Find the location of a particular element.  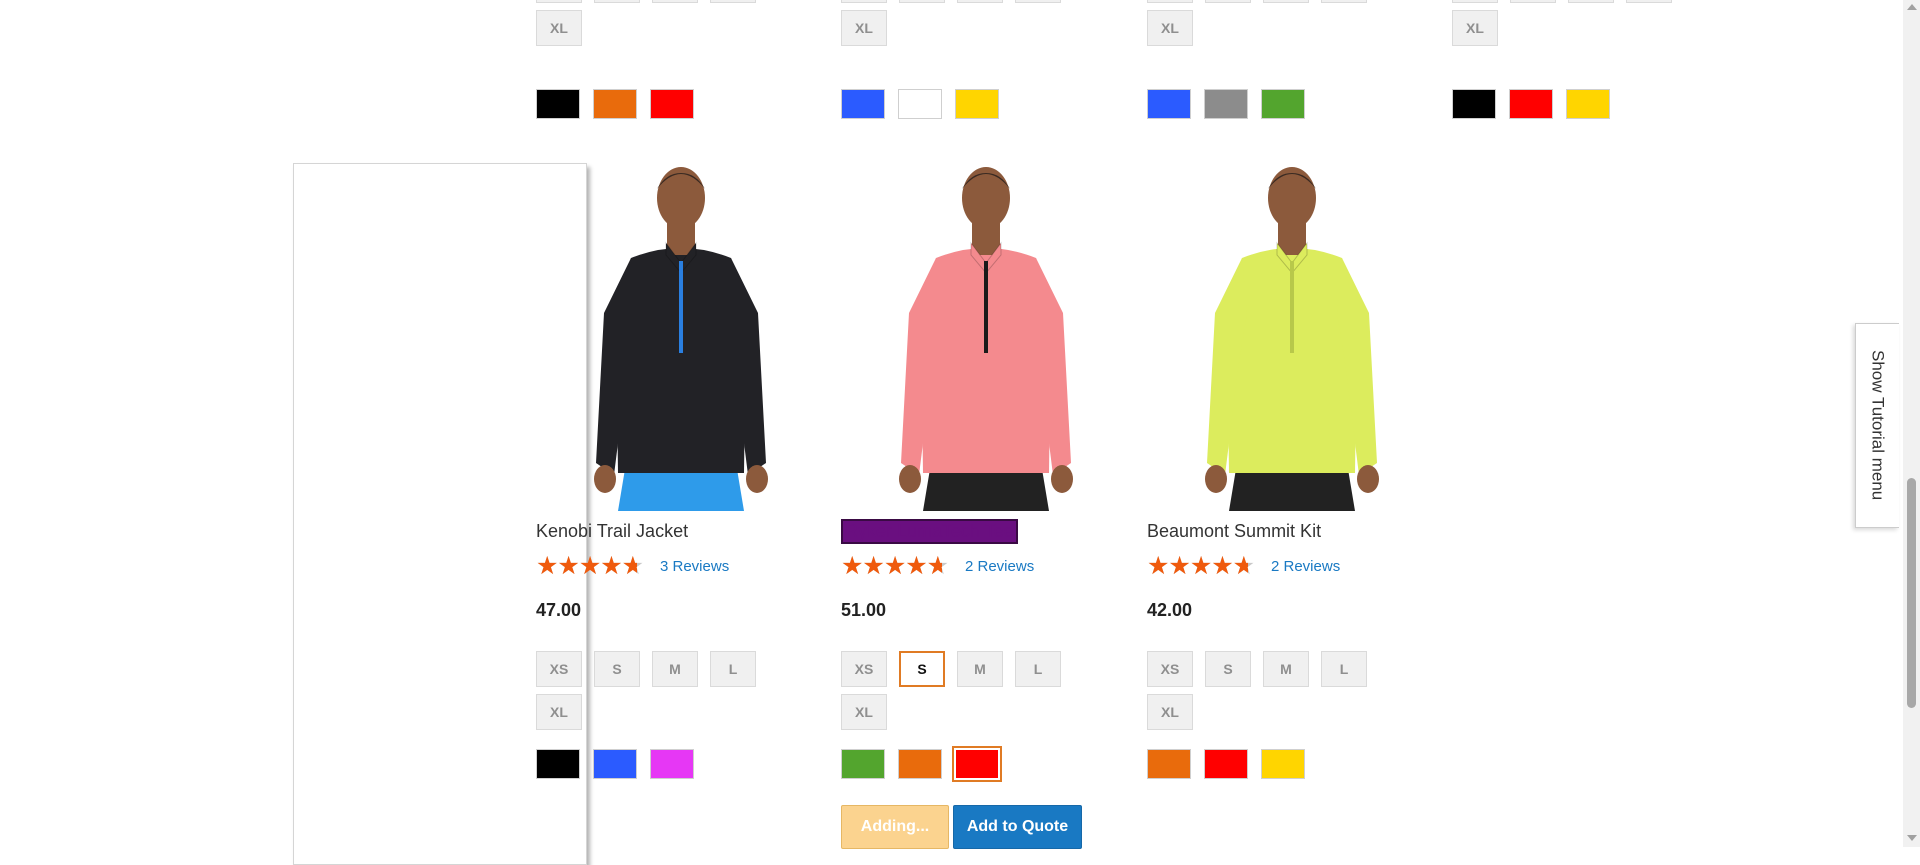

page-scrollbar is located at coordinates (1911, 423).